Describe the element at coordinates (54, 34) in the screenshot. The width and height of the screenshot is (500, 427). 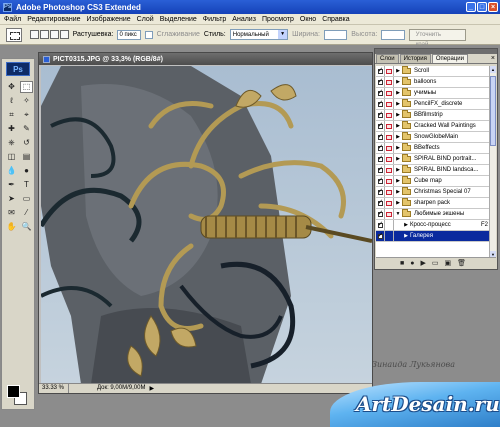
I see `subtract-selection-icon` at that location.